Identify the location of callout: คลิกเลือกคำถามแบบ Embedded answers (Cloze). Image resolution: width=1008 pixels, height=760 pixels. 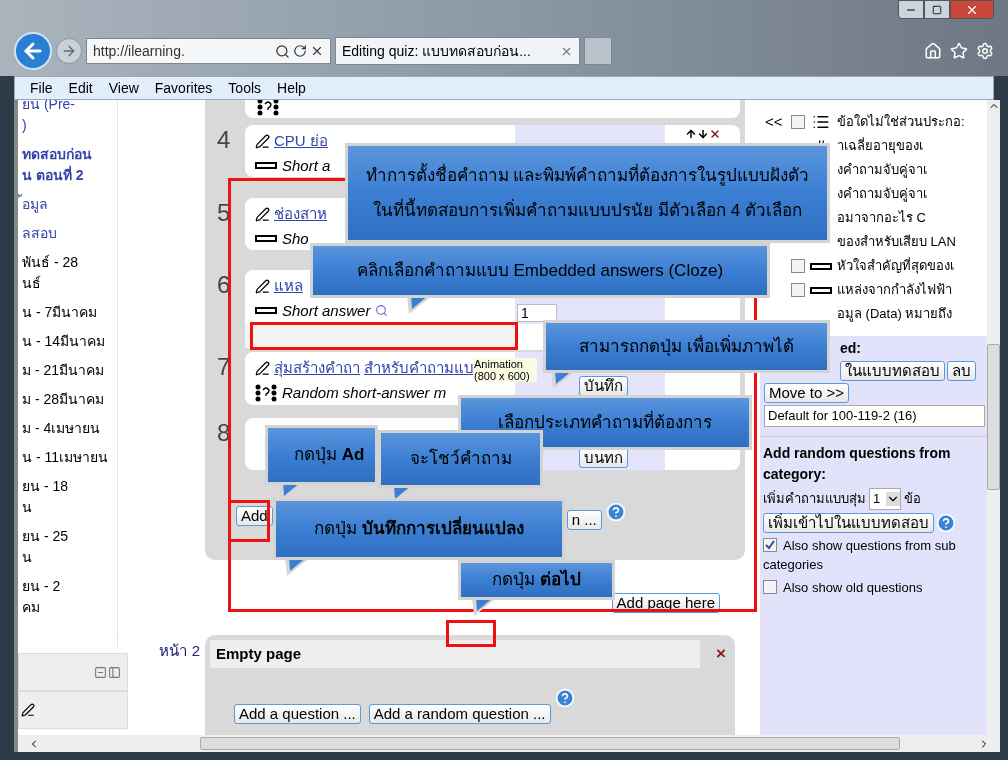
(540, 270).